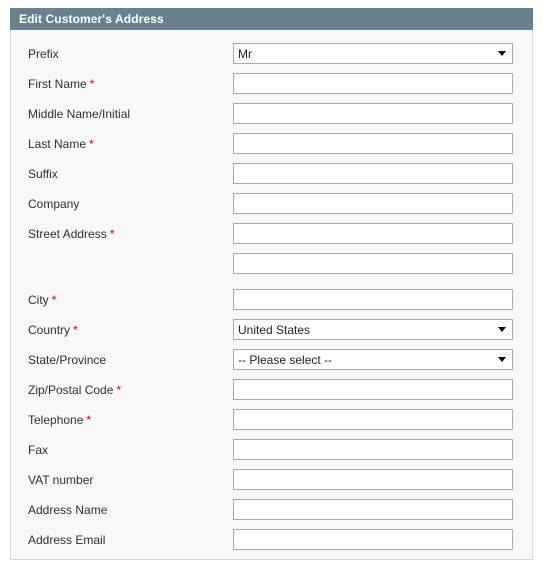 The width and height of the screenshot is (543, 570). I want to click on label-text: City, so click(38, 300).